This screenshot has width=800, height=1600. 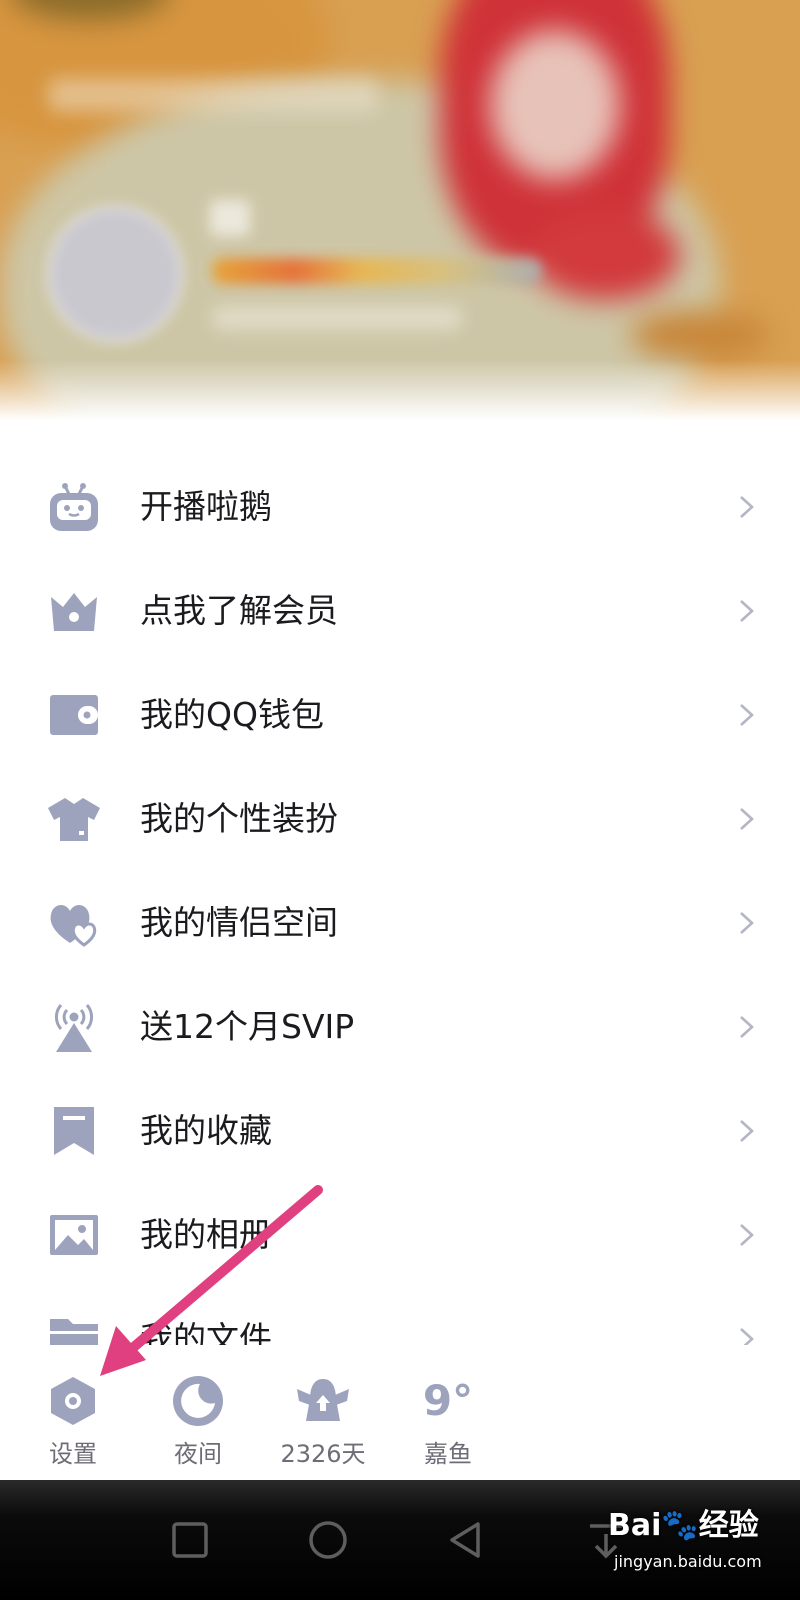 I want to click on wallet-icon, so click(x=74, y=715).